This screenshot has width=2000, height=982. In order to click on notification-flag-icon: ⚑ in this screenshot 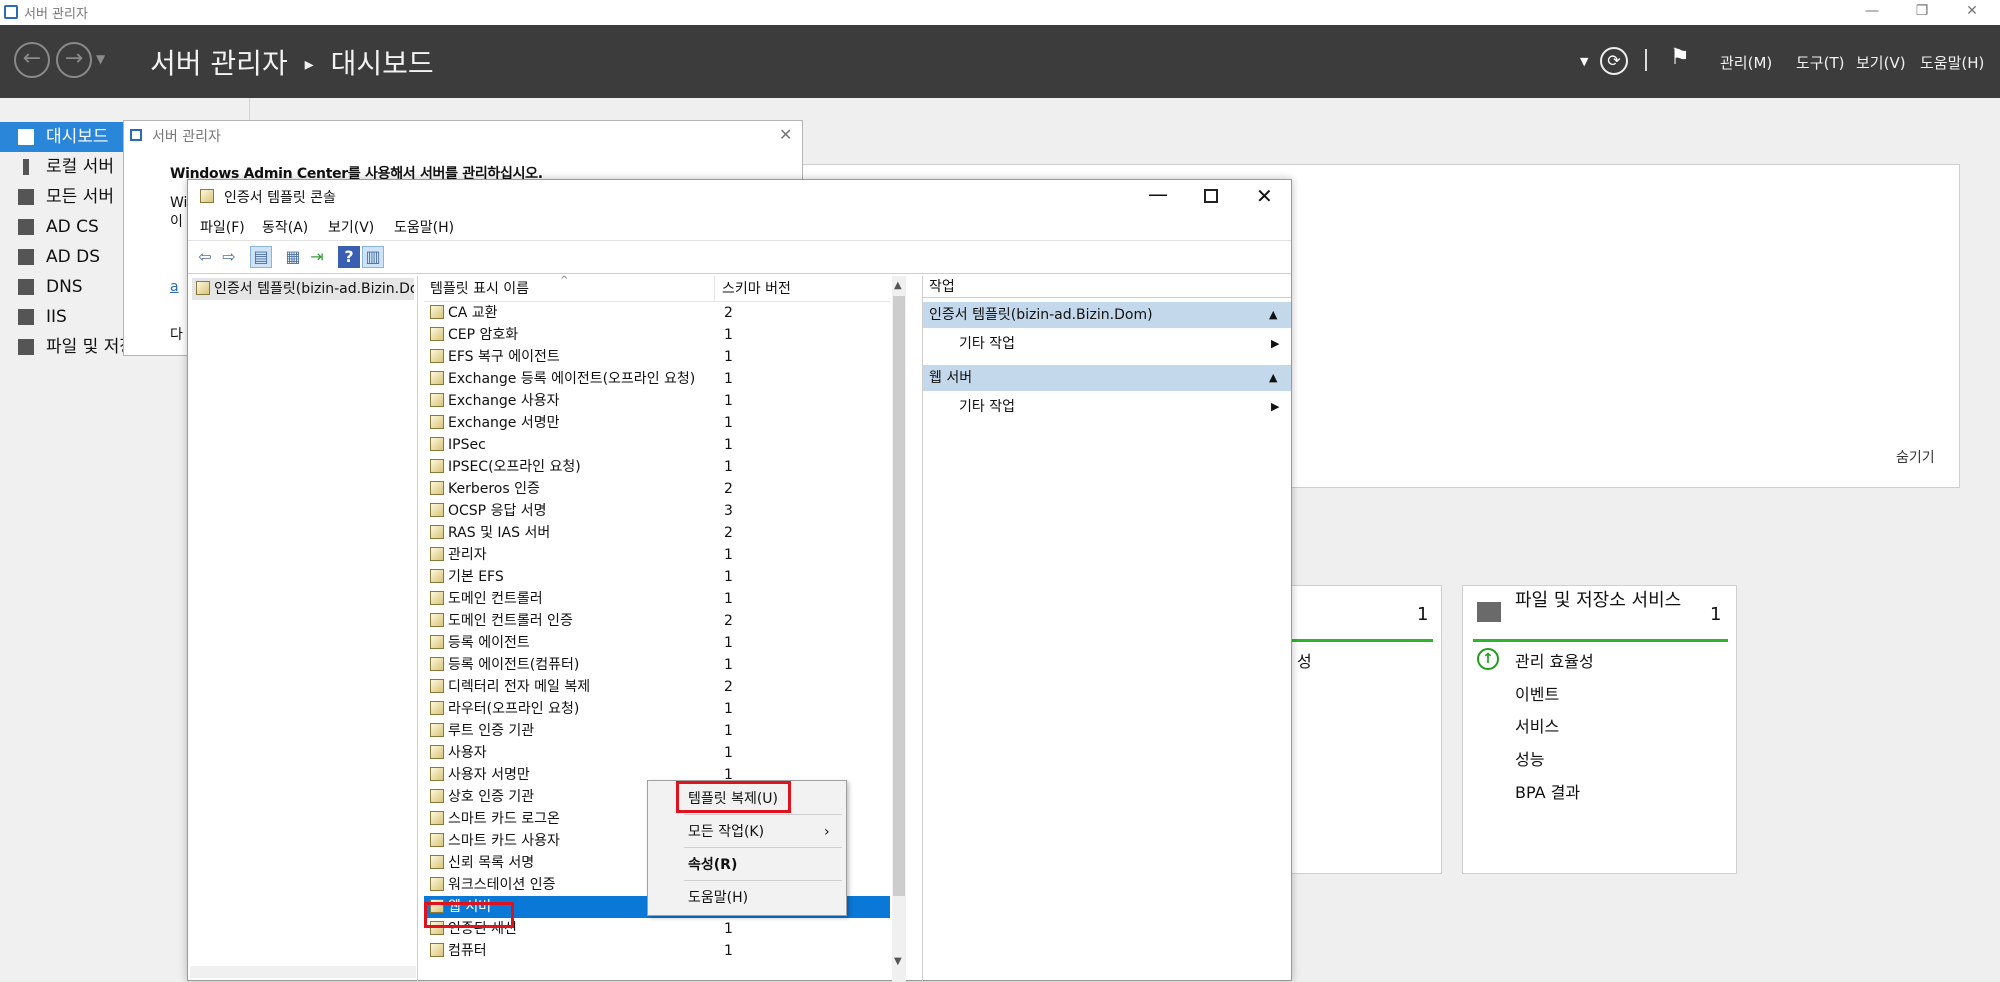, I will do `click(1680, 57)`.